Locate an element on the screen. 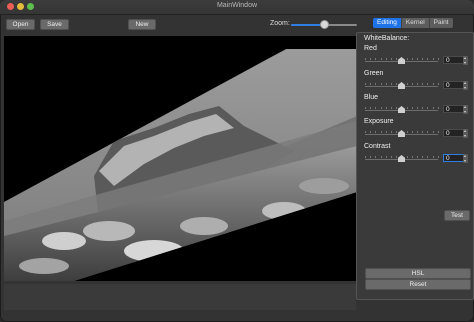  open-button: Open is located at coordinates (20, 24).